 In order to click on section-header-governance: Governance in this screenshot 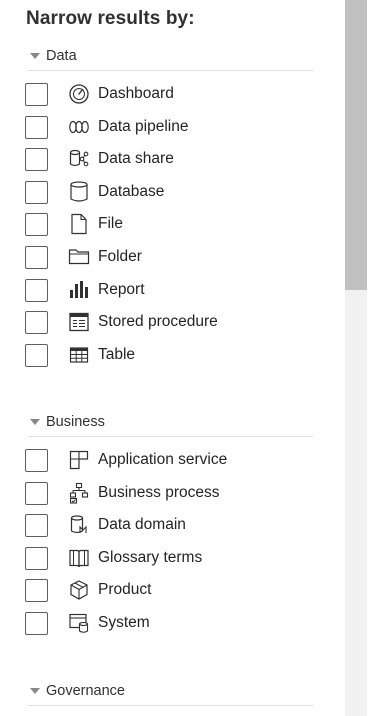, I will do `click(170, 694)`.